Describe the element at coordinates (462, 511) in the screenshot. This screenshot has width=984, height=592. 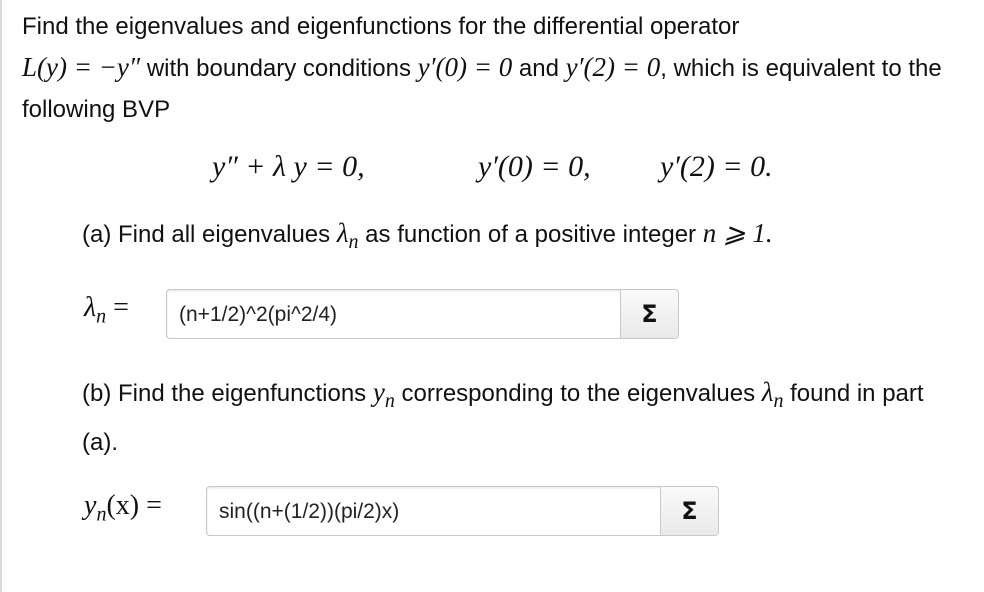
I see `eigenfunction-answer-field: sin((n+(1/2))(pi/2)x) Σ` at that location.